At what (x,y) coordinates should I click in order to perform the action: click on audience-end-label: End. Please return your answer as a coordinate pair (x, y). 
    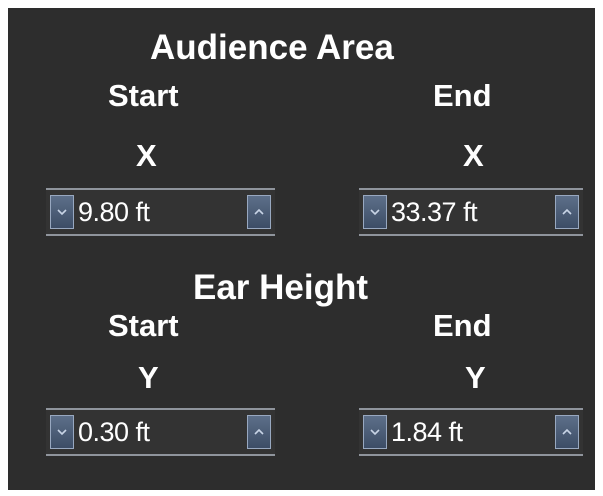
    Looking at the image, I should click on (462, 95).